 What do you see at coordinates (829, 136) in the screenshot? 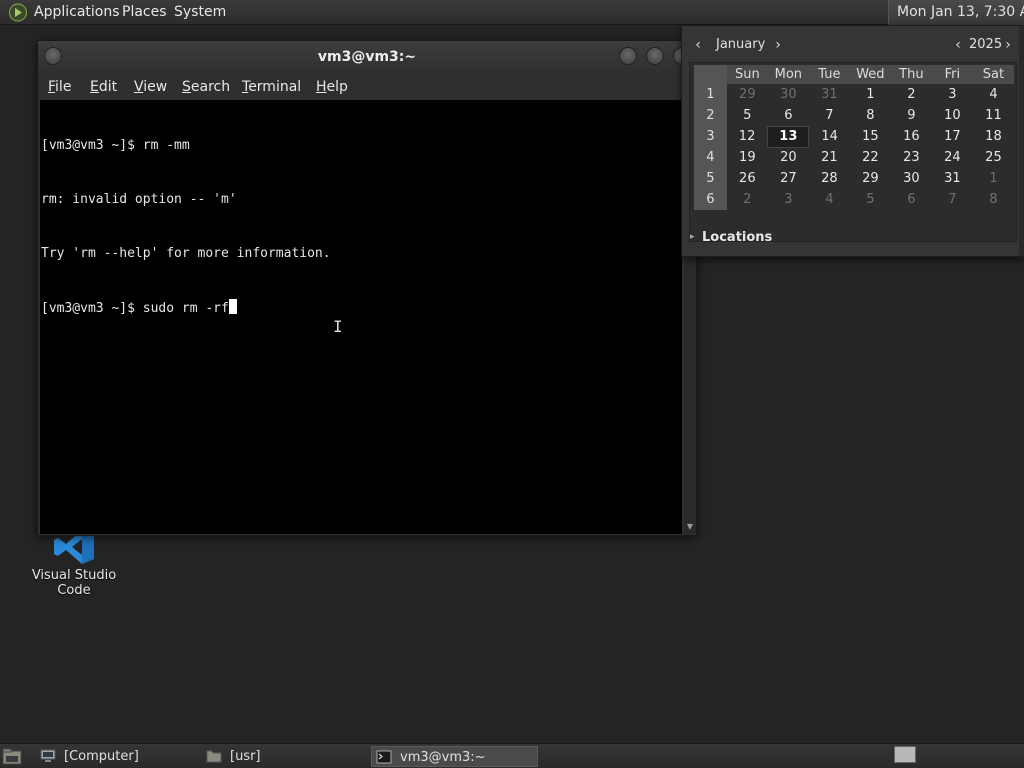
I see `calendar-day: 14` at bounding box center [829, 136].